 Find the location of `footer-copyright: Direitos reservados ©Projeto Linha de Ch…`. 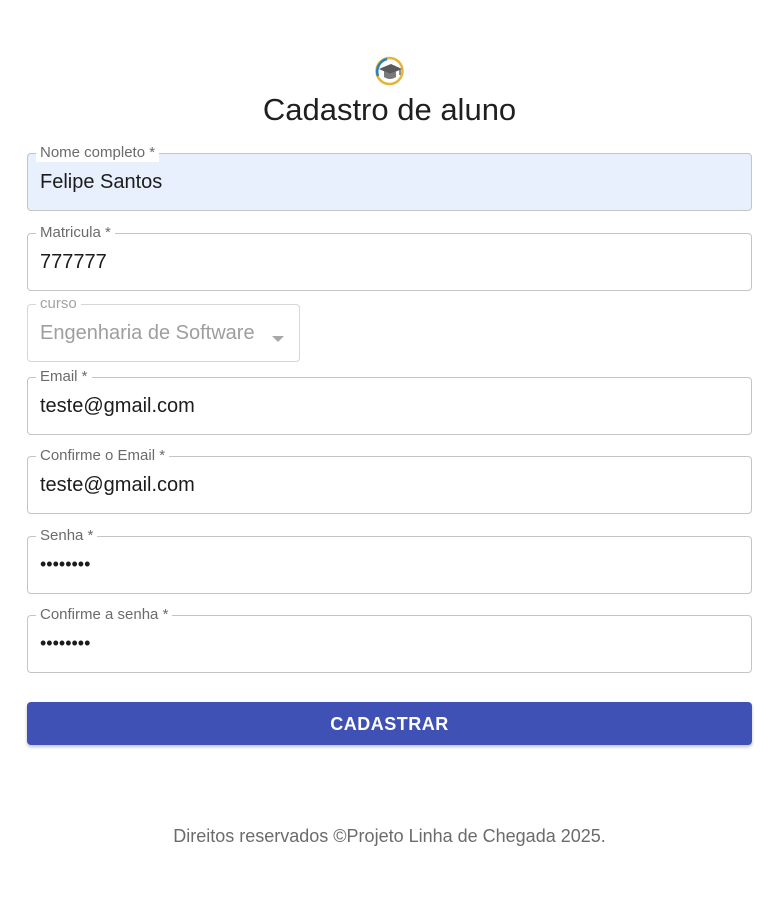

footer-copyright: Direitos reservados ©Projeto Linha de Ch… is located at coordinates (389, 836).